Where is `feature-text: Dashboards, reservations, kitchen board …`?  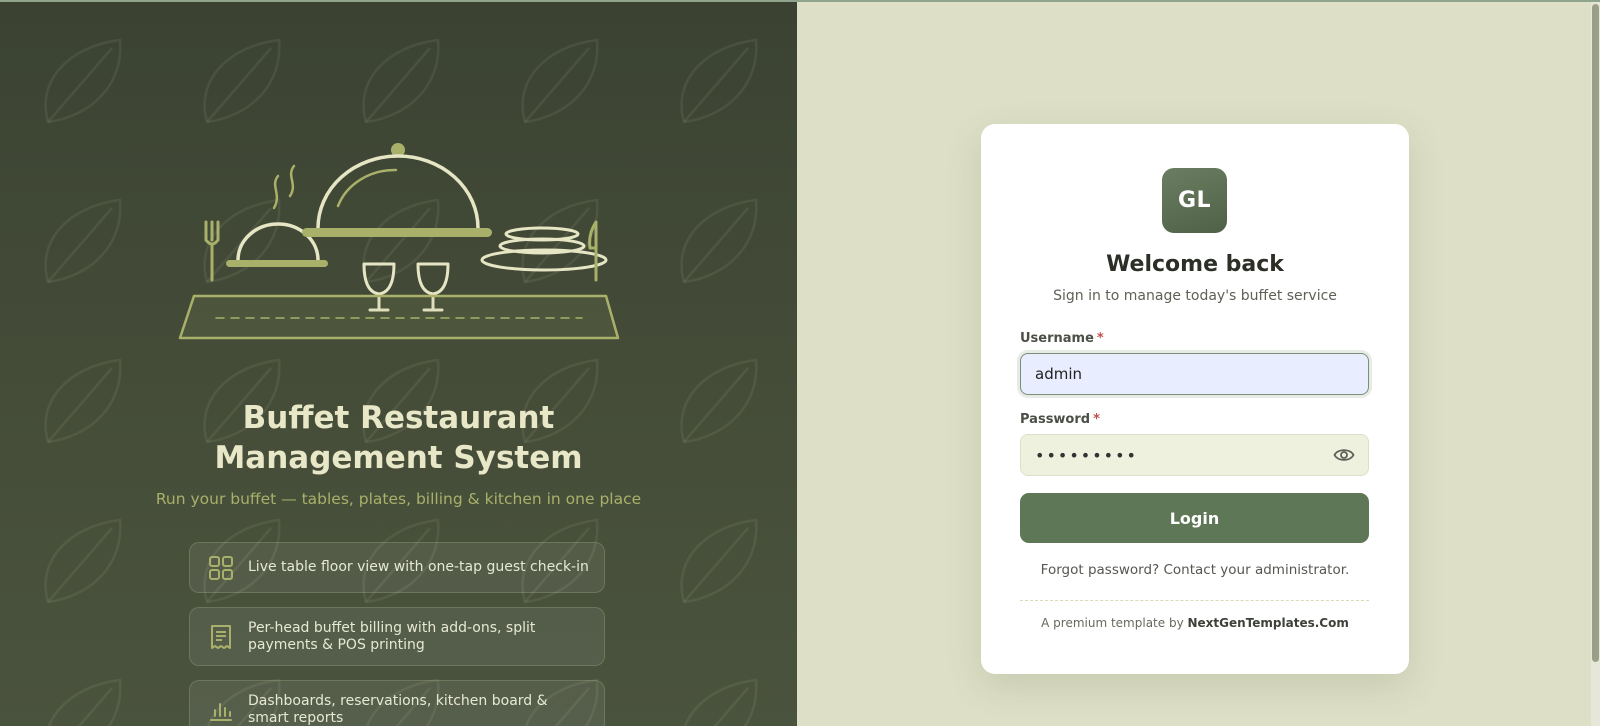
feature-text: Dashboards, reservations, kitchen board … is located at coordinates (398, 709).